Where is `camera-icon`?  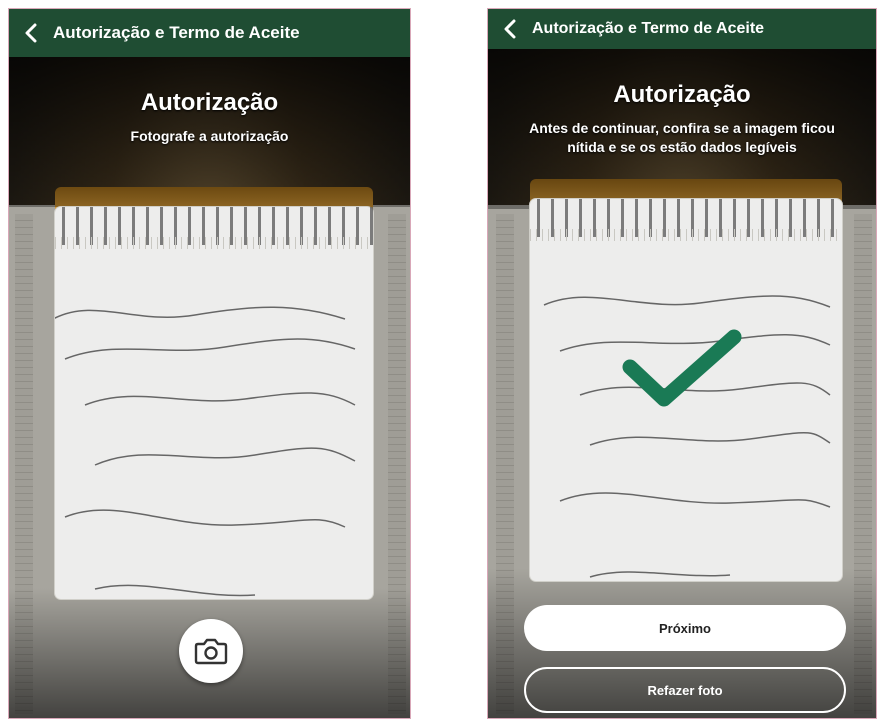
camera-icon is located at coordinates (211, 651).